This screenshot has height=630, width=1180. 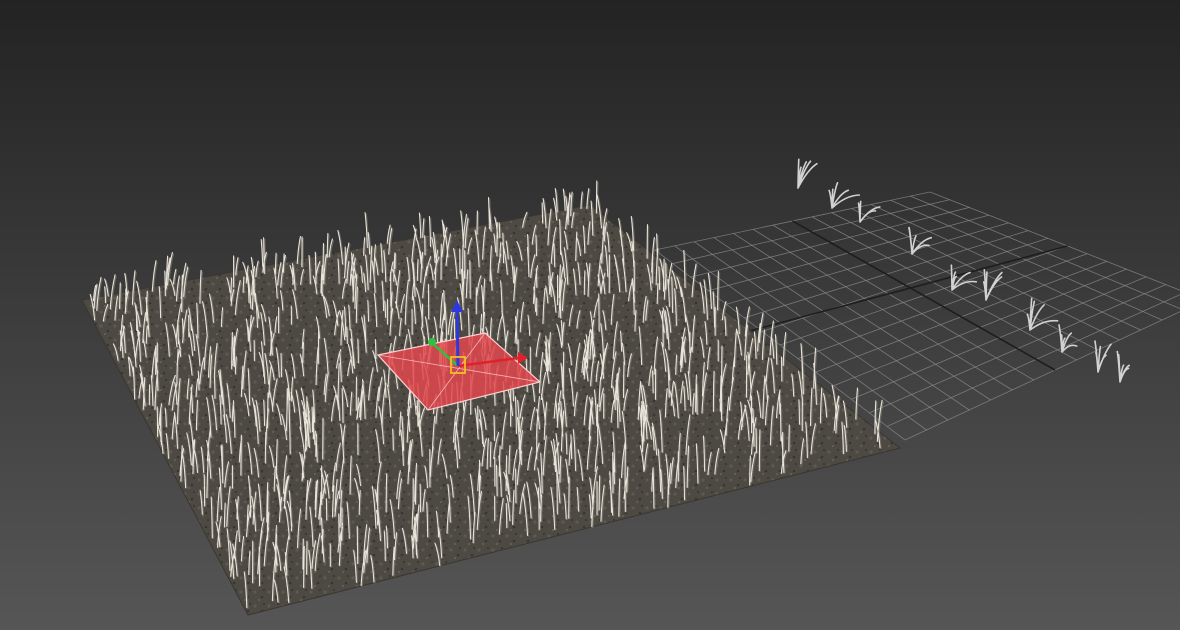 What do you see at coordinates (432, 342) in the screenshot?
I see `gizmo-y-handle` at bounding box center [432, 342].